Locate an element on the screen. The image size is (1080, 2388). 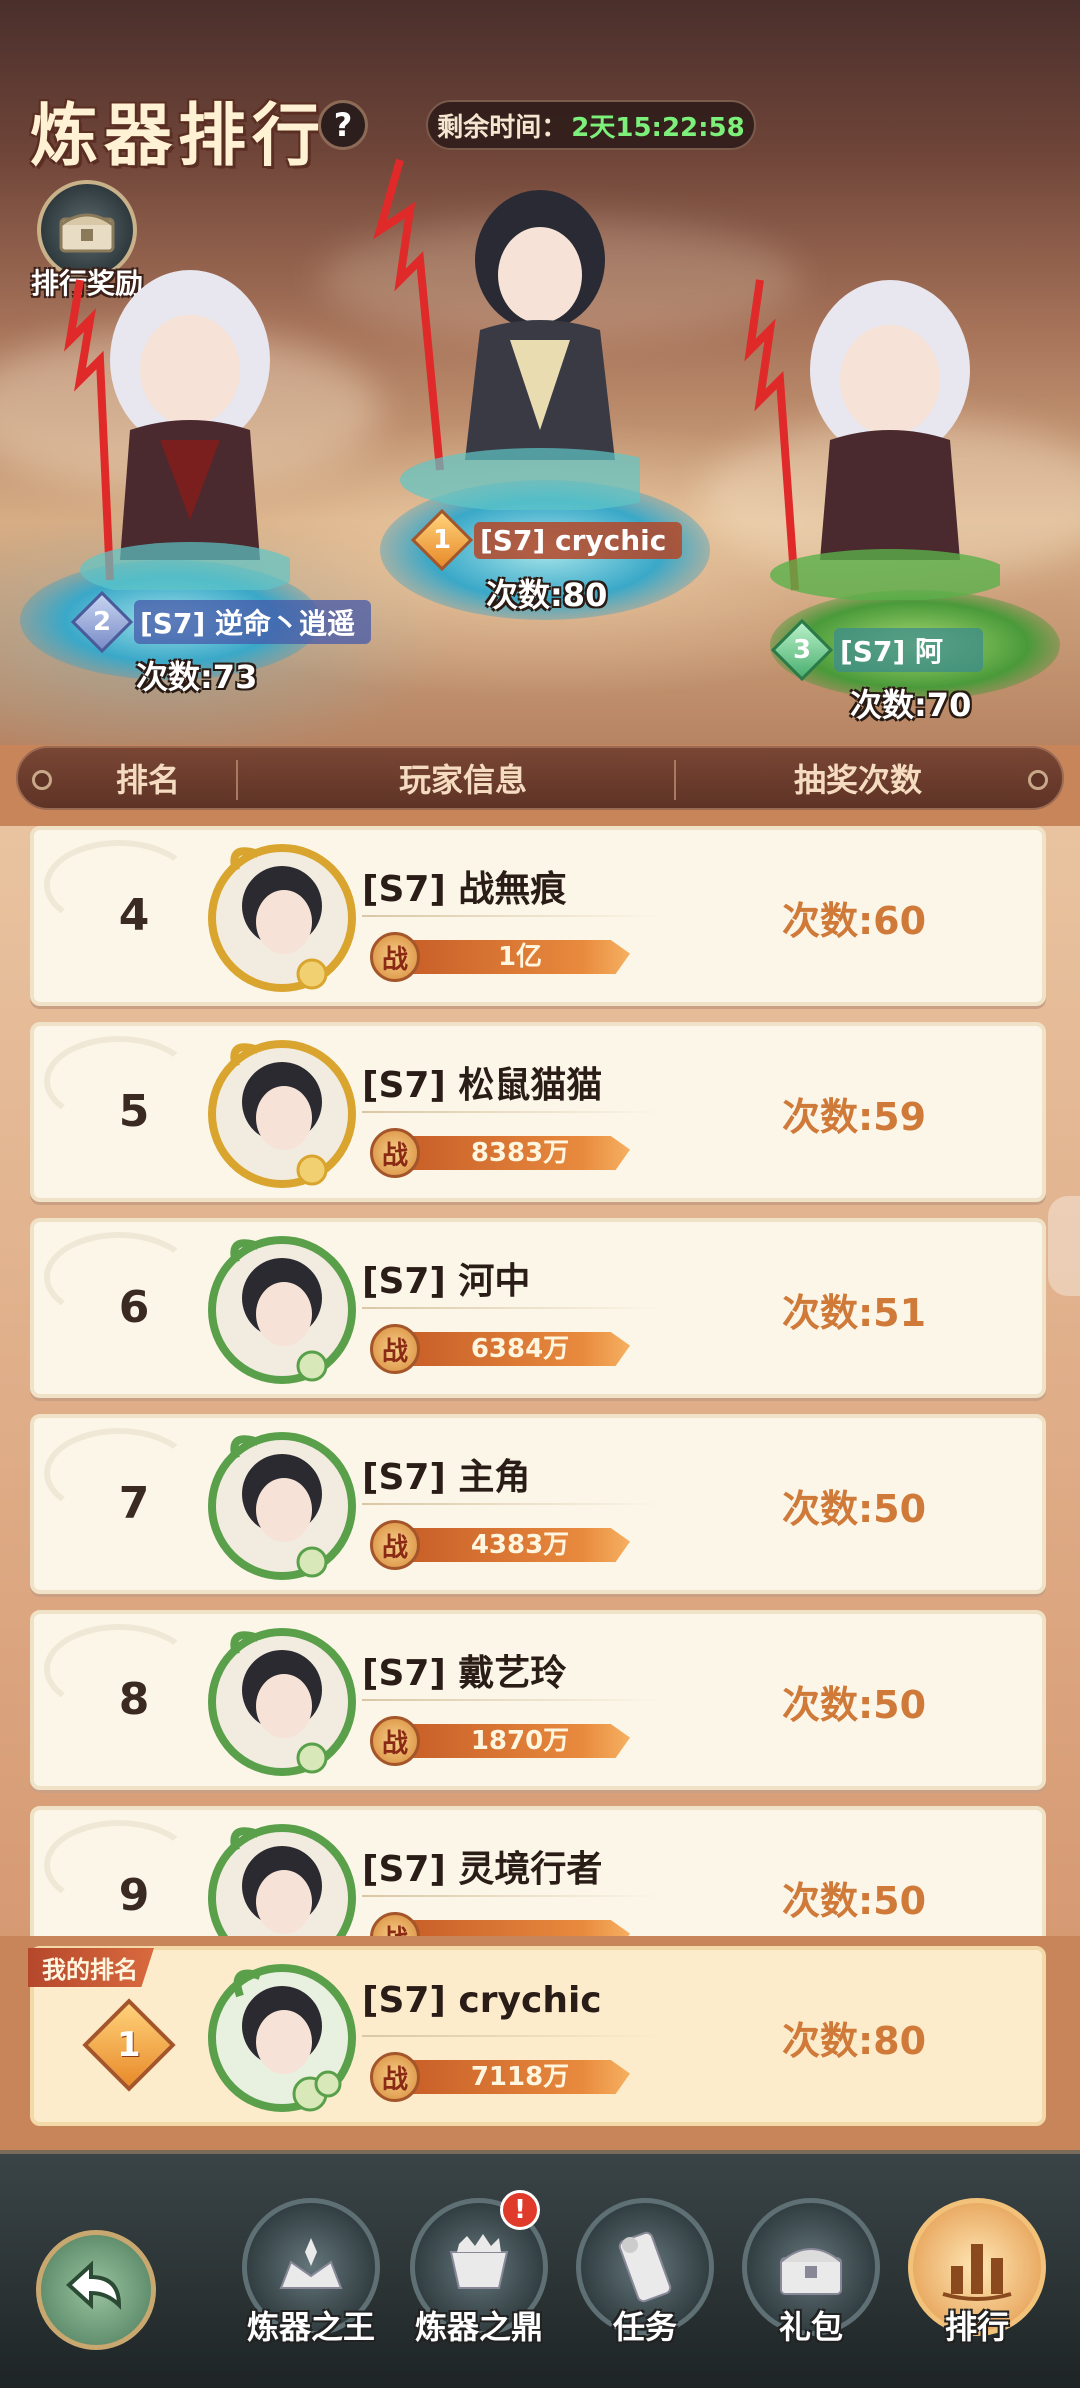
notification-badge: ! is located at coordinates (520, 2210).